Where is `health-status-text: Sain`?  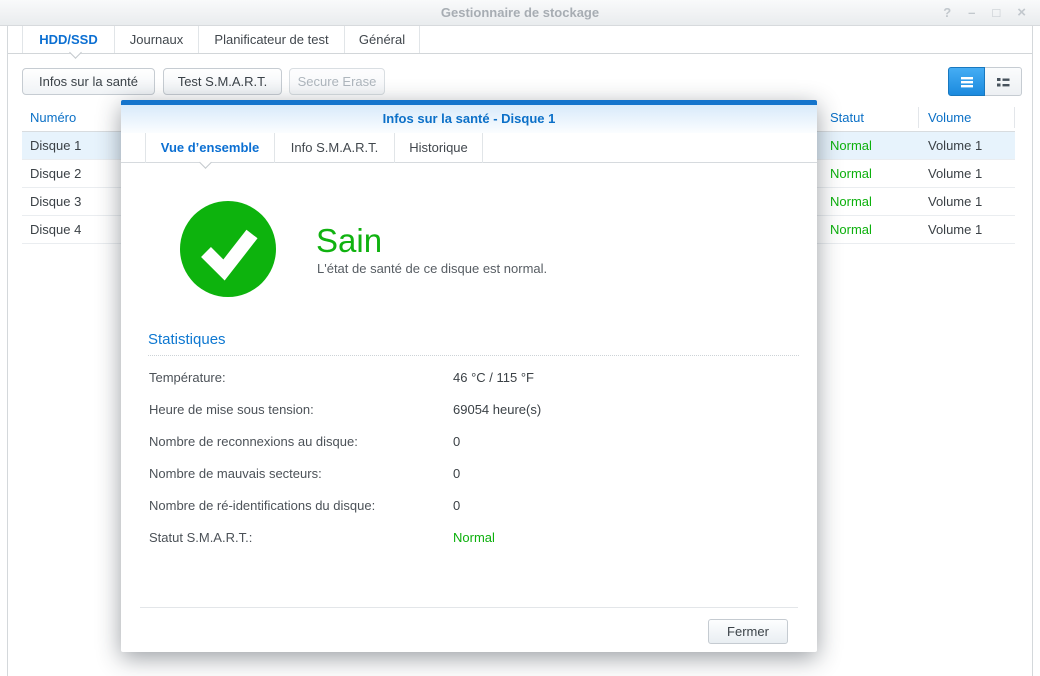 health-status-text: Sain is located at coordinates (349, 240).